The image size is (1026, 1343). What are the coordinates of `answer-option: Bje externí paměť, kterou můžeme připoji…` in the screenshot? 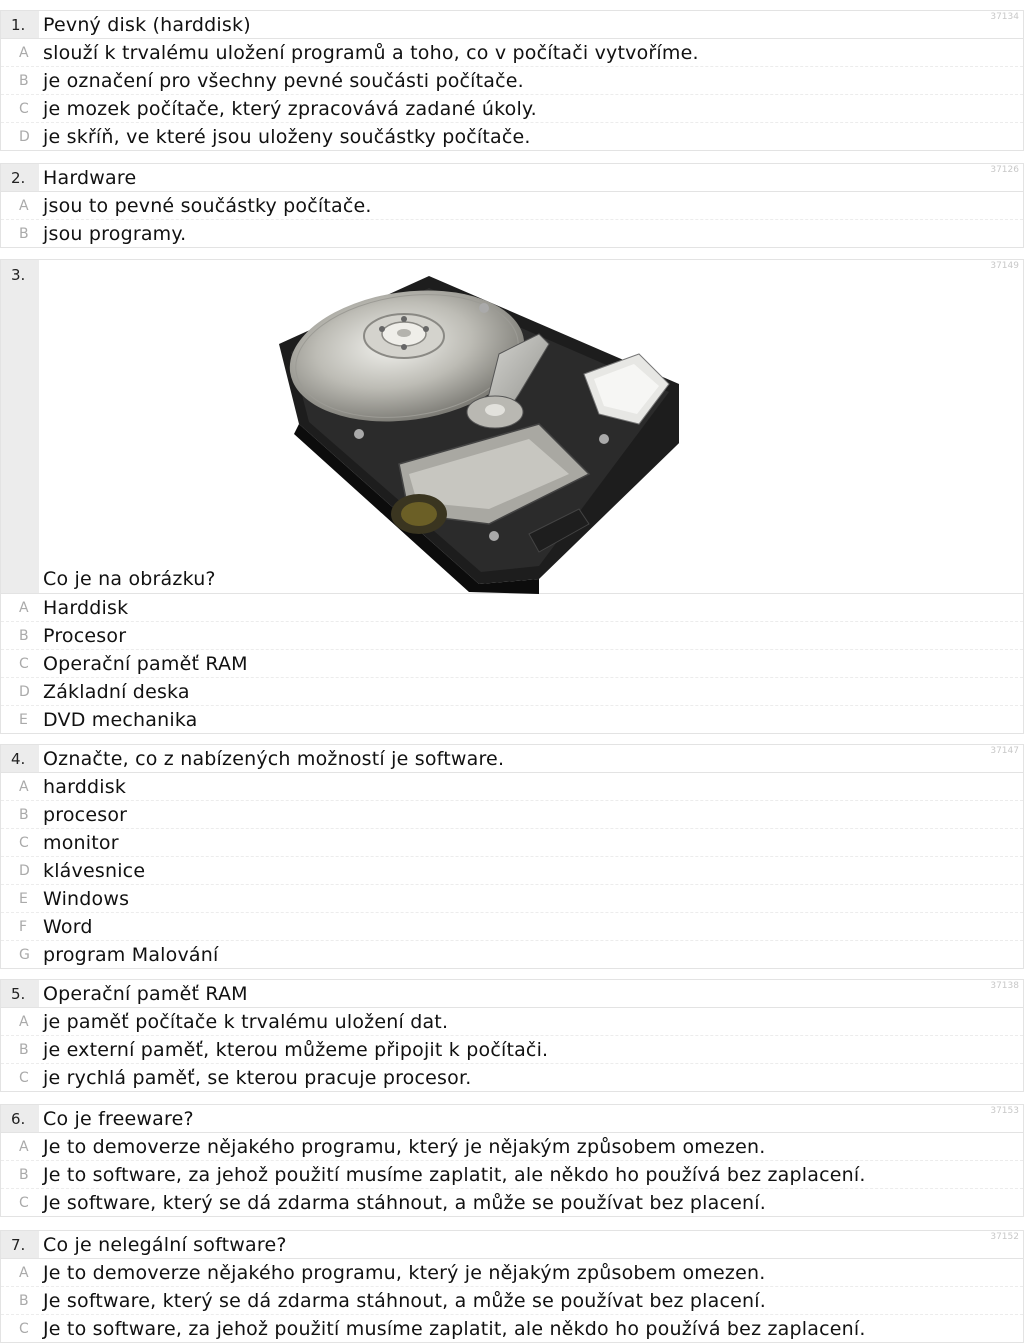 It's located at (512, 1050).